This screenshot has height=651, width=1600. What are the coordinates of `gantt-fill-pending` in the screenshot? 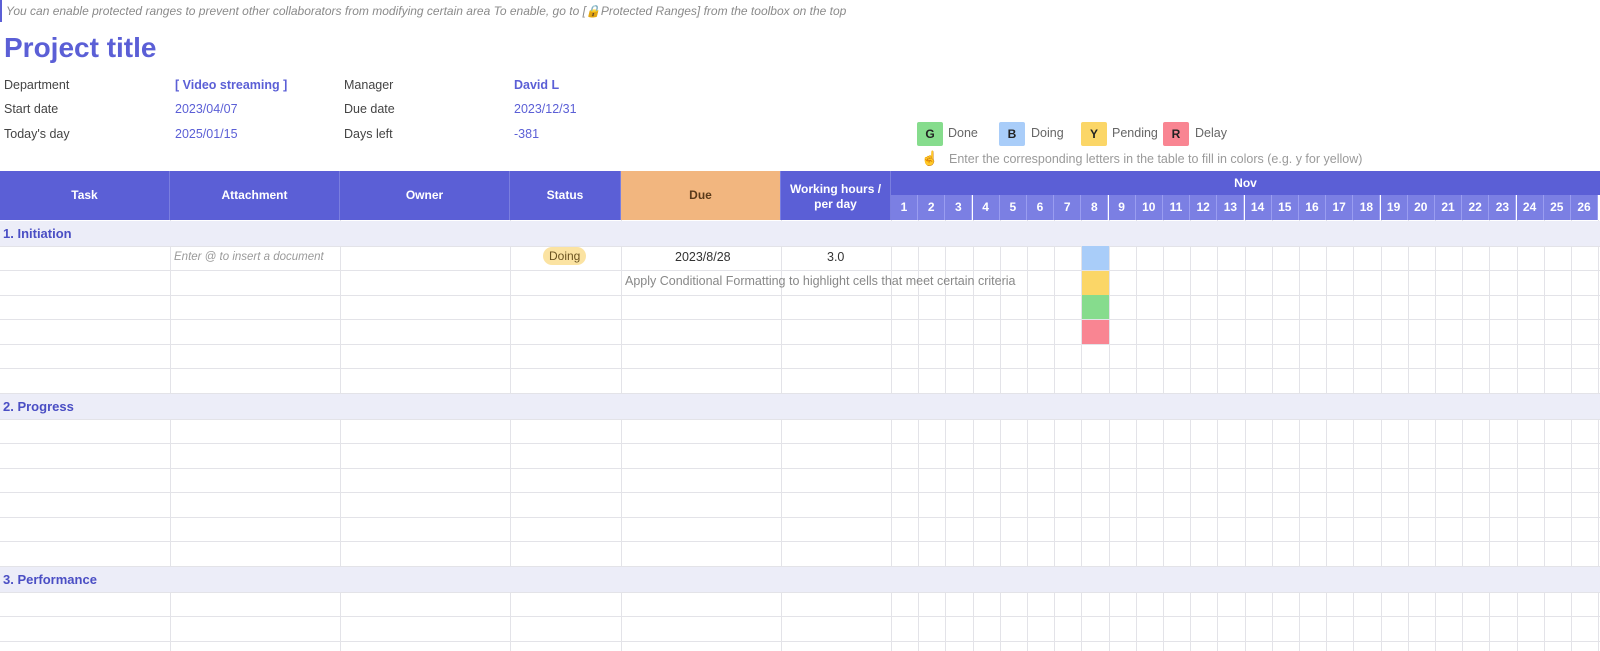 It's located at (1095, 283).